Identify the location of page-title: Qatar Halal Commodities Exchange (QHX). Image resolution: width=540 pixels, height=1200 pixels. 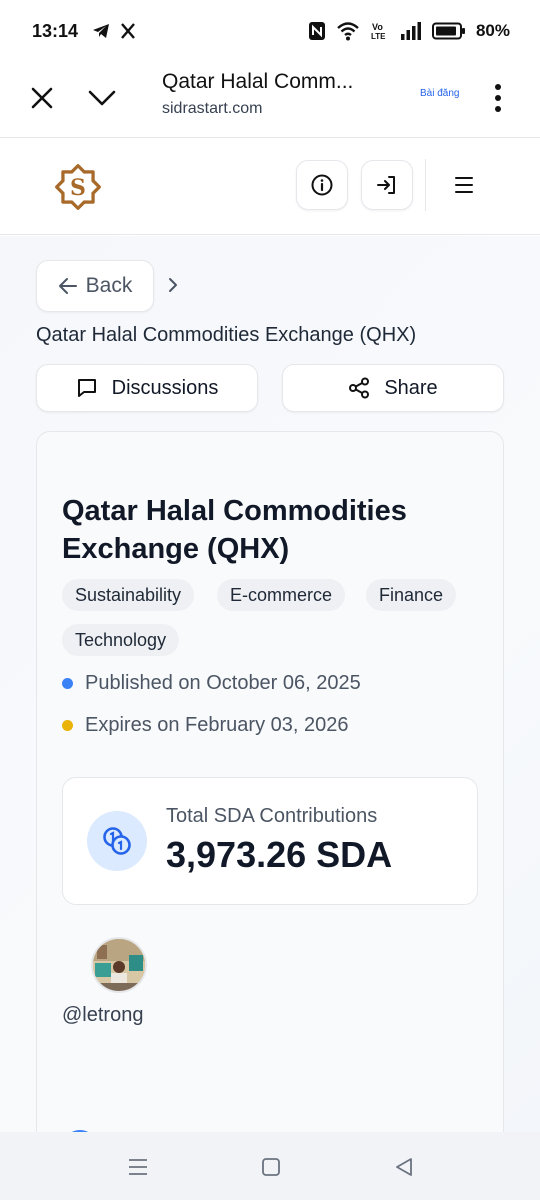
(226, 335).